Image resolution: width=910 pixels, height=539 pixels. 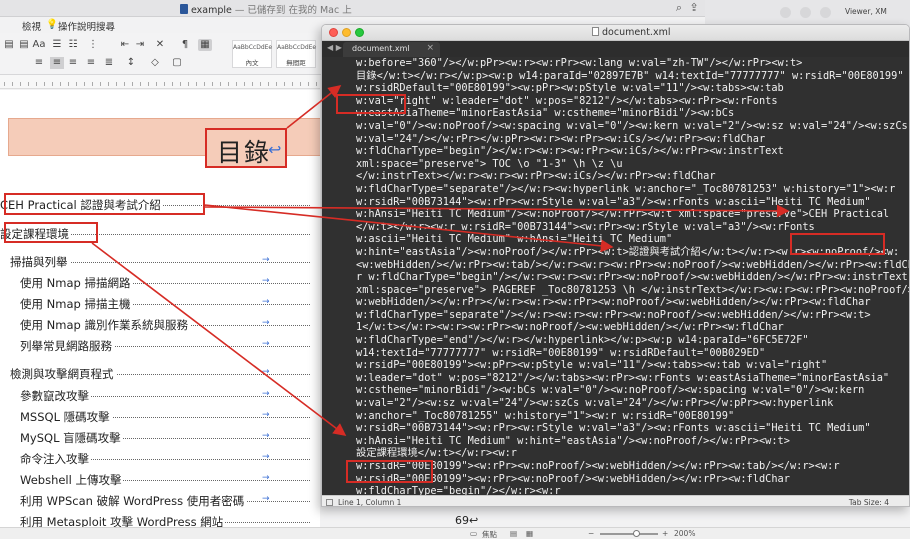 What do you see at coordinates (632, 453) in the screenshot?
I see `code-line: 設定課程環境</w:t></w:r><w:r` at bounding box center [632, 453].